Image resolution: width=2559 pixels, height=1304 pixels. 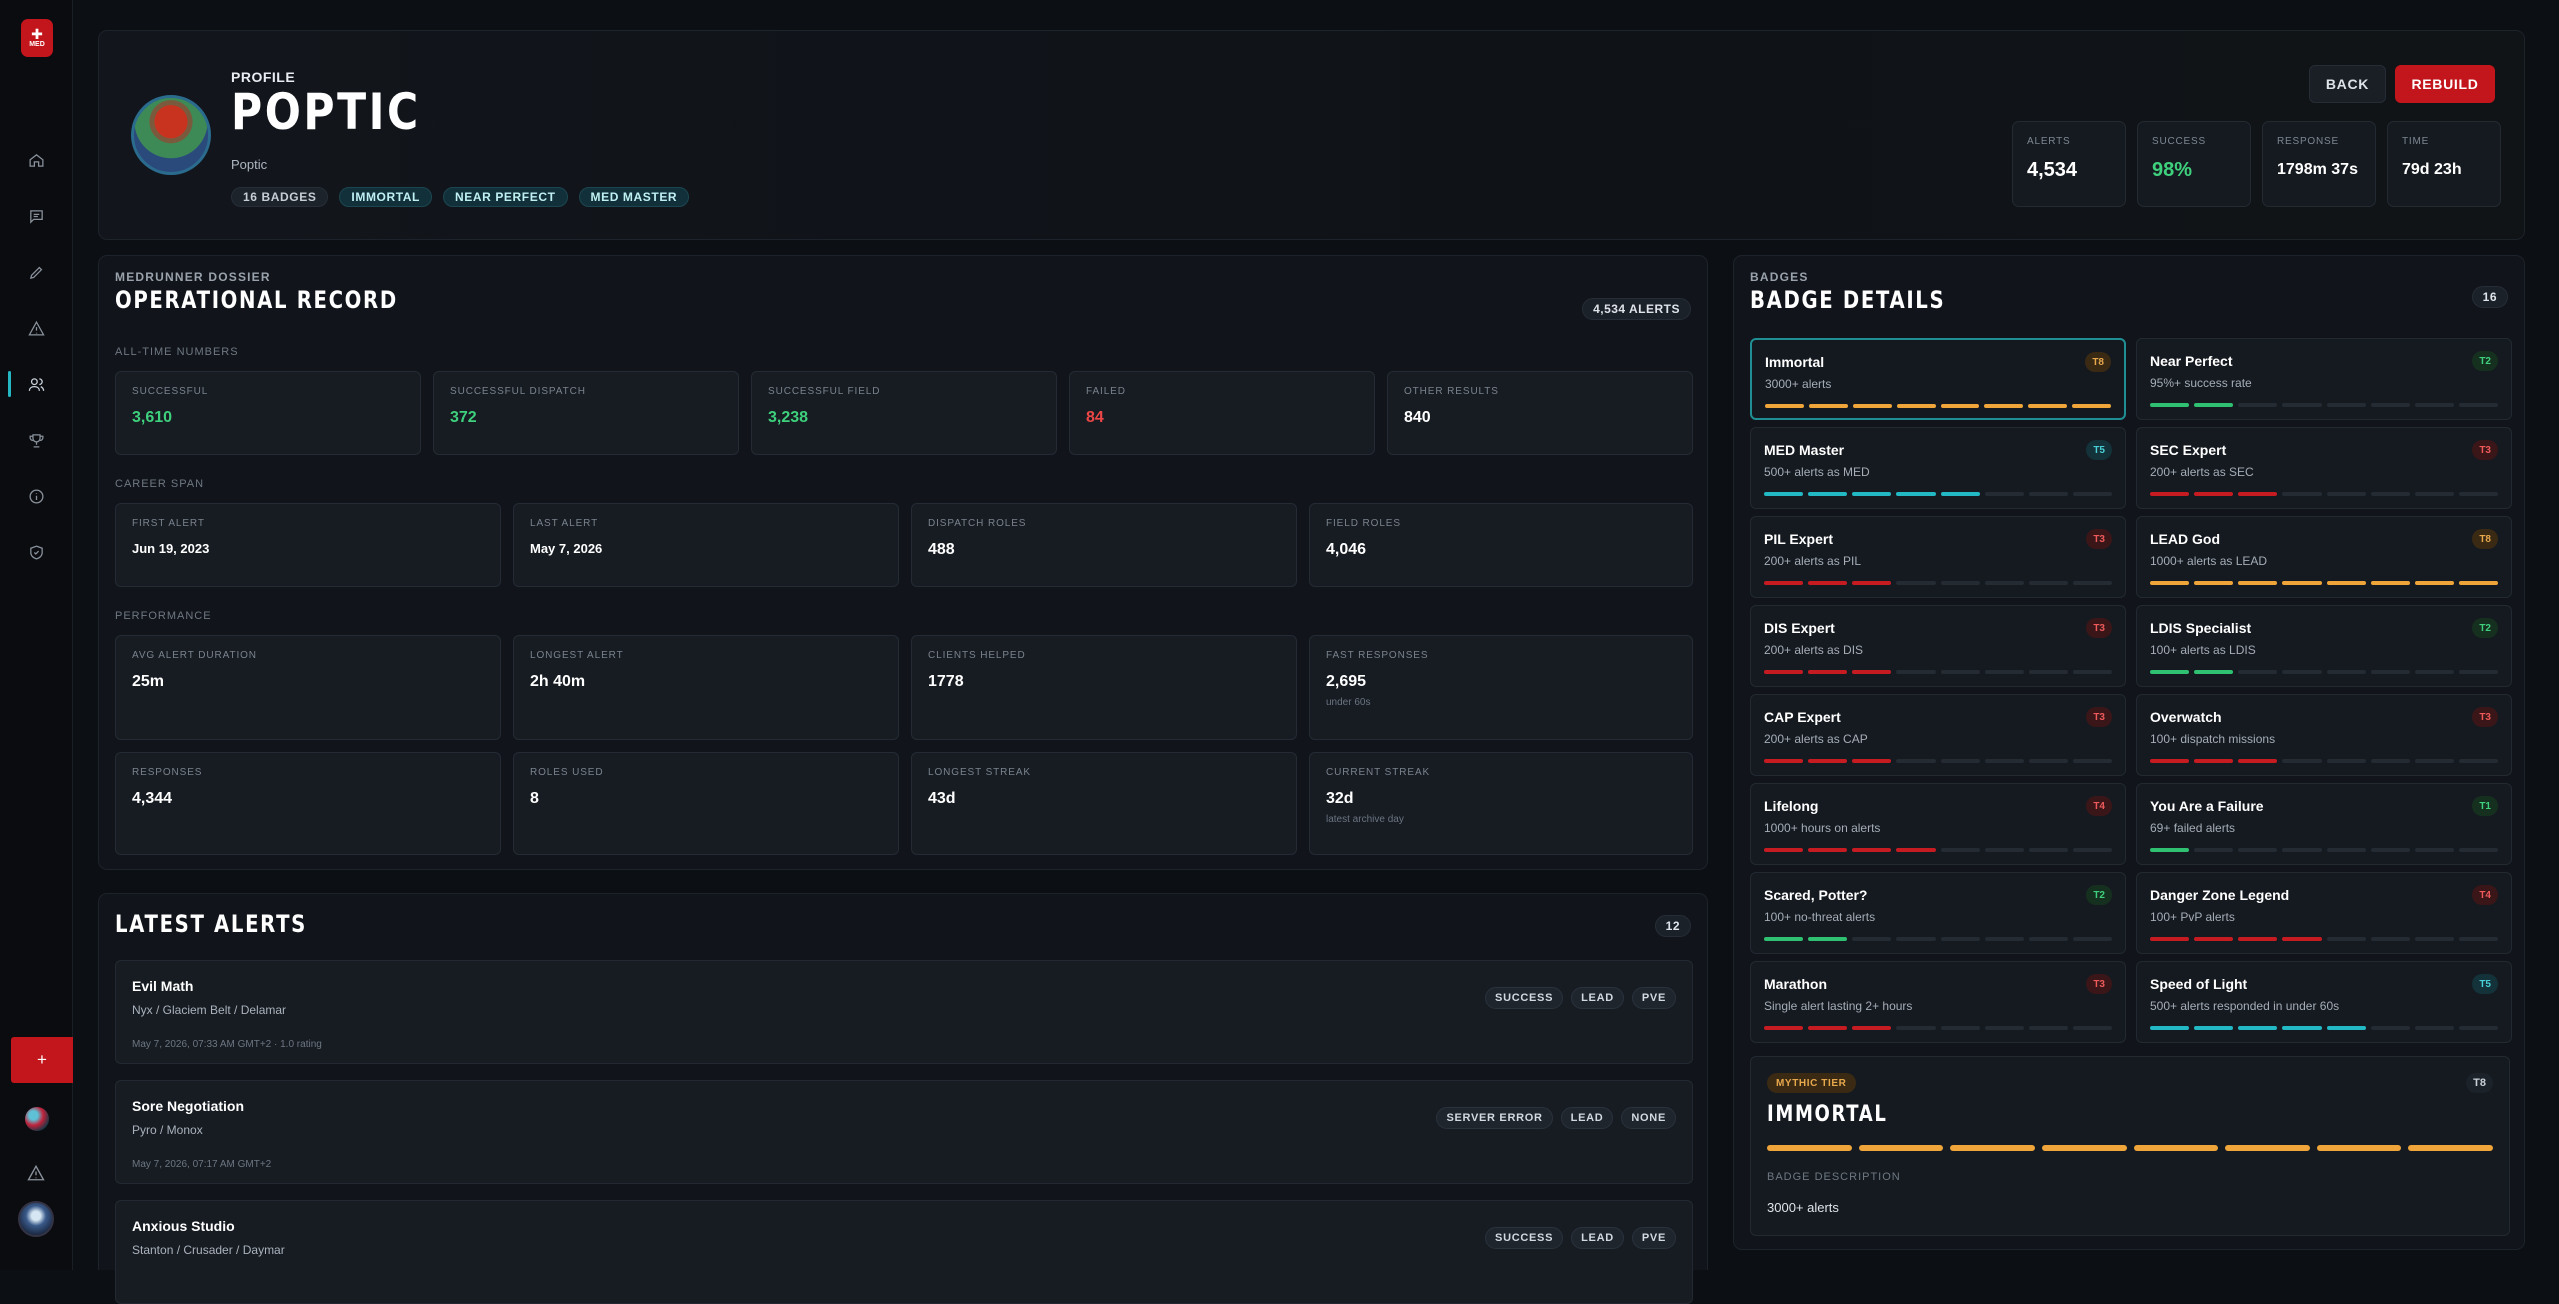 I want to click on stat-label: RESPONSE, so click(x=2308, y=141).